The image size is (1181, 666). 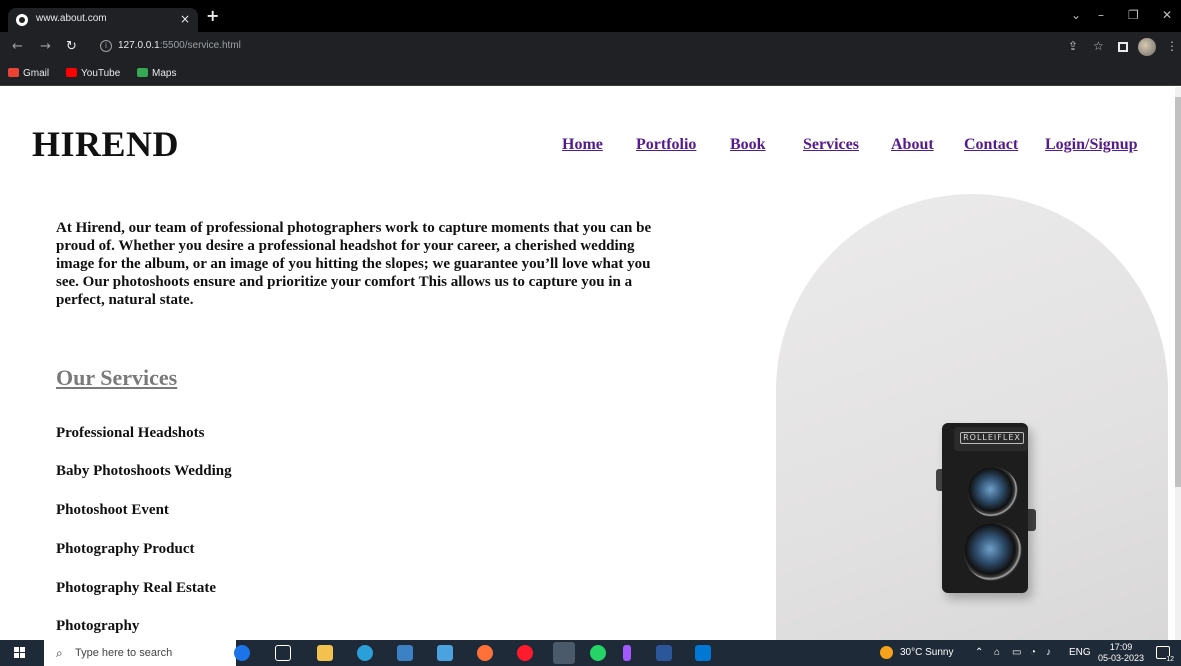 I want to click on viewfinder-lens, so click(x=993, y=492).